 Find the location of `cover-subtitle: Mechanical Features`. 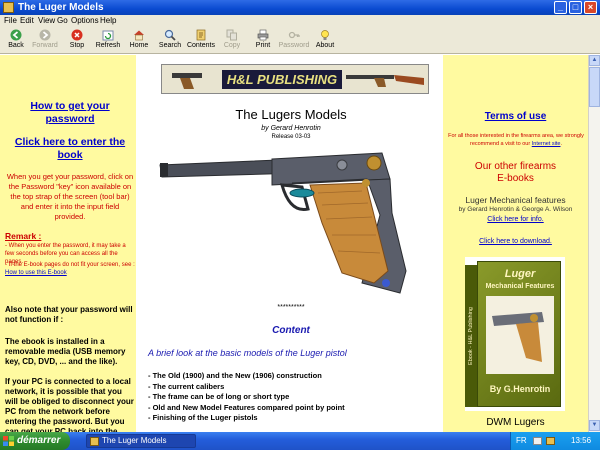

cover-subtitle: Mechanical Features is located at coordinates (520, 286).